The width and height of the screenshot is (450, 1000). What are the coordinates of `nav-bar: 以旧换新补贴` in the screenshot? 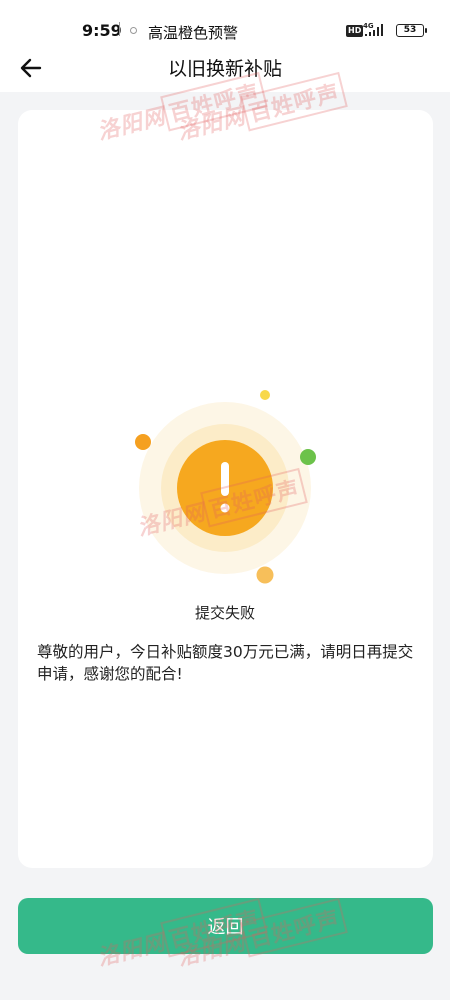 It's located at (225, 67).